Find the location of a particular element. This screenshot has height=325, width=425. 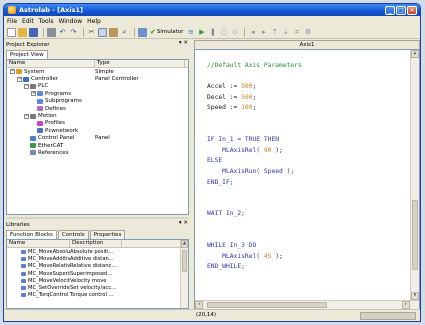

step-icon: ≡ is located at coordinates (190, 32).